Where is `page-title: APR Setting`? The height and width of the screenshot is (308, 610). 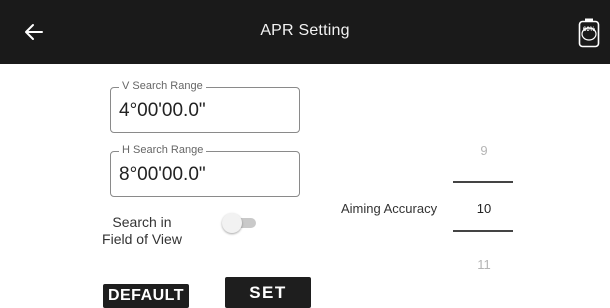
page-title: APR Setting is located at coordinates (305, 30).